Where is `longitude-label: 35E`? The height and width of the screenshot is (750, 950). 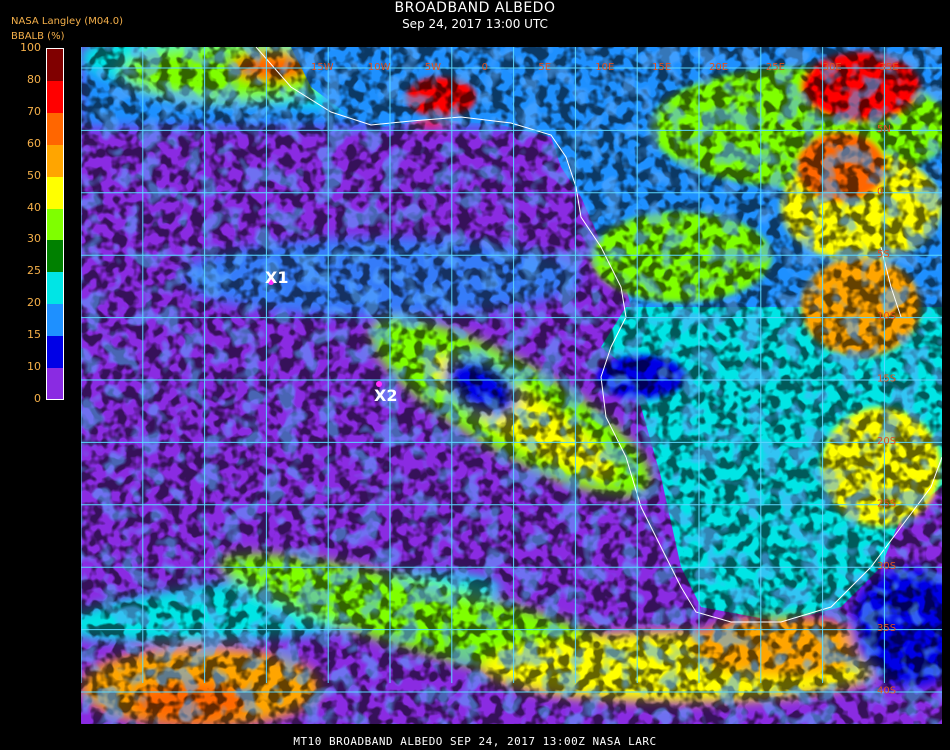
longitude-label: 35E is located at coordinates (889, 67).